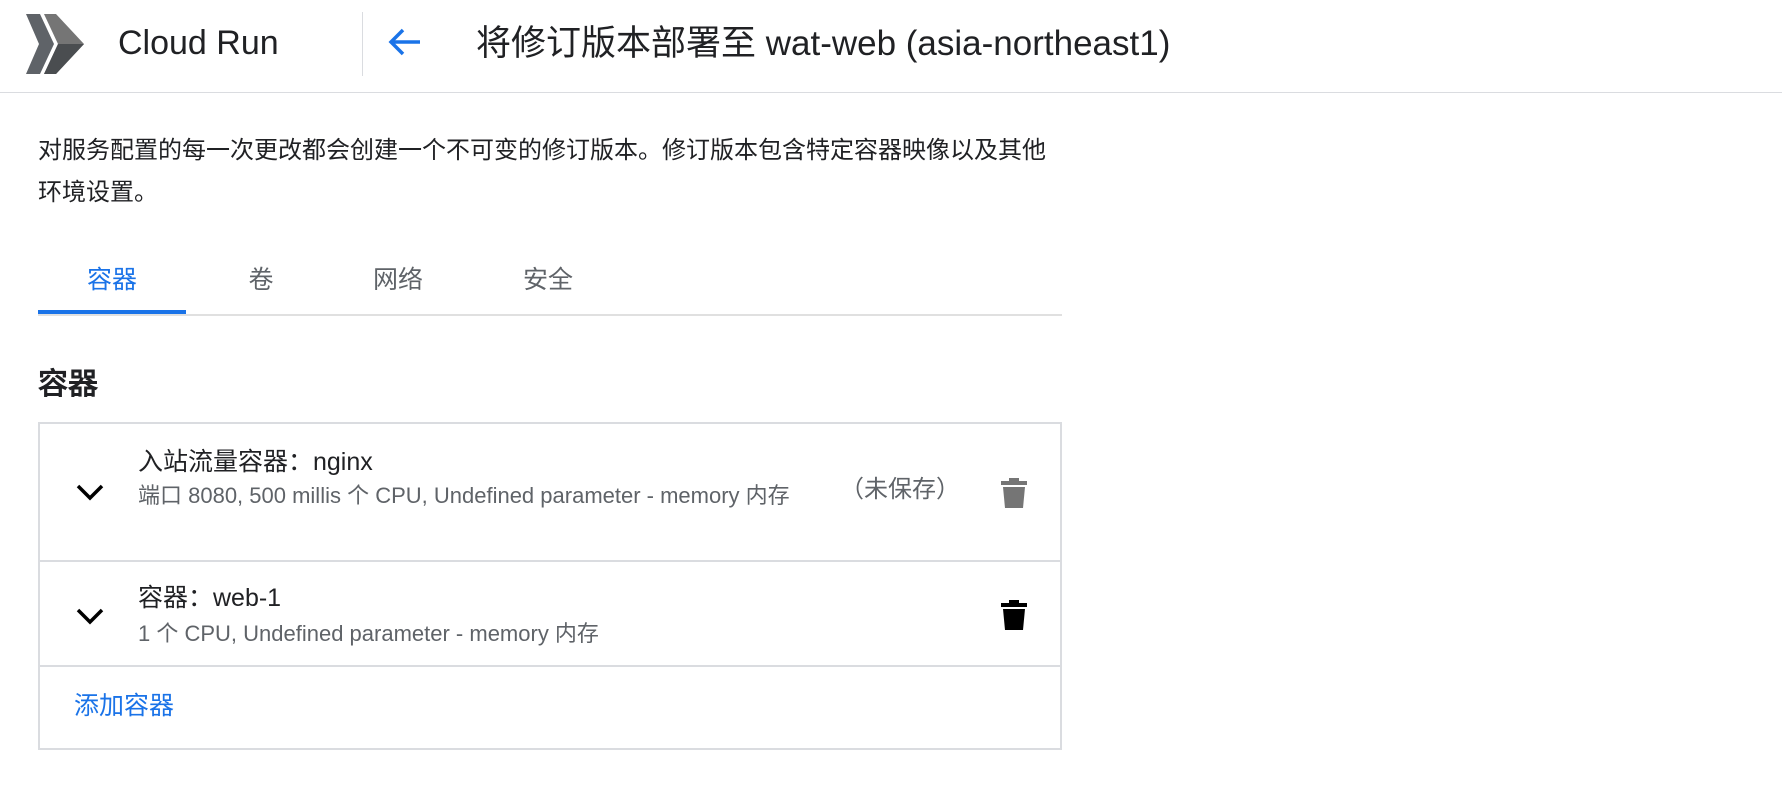 Image resolution: width=1782 pixels, height=804 pixels. What do you see at coordinates (210, 598) in the screenshot?
I see `container-title: 容器：web-1` at bounding box center [210, 598].